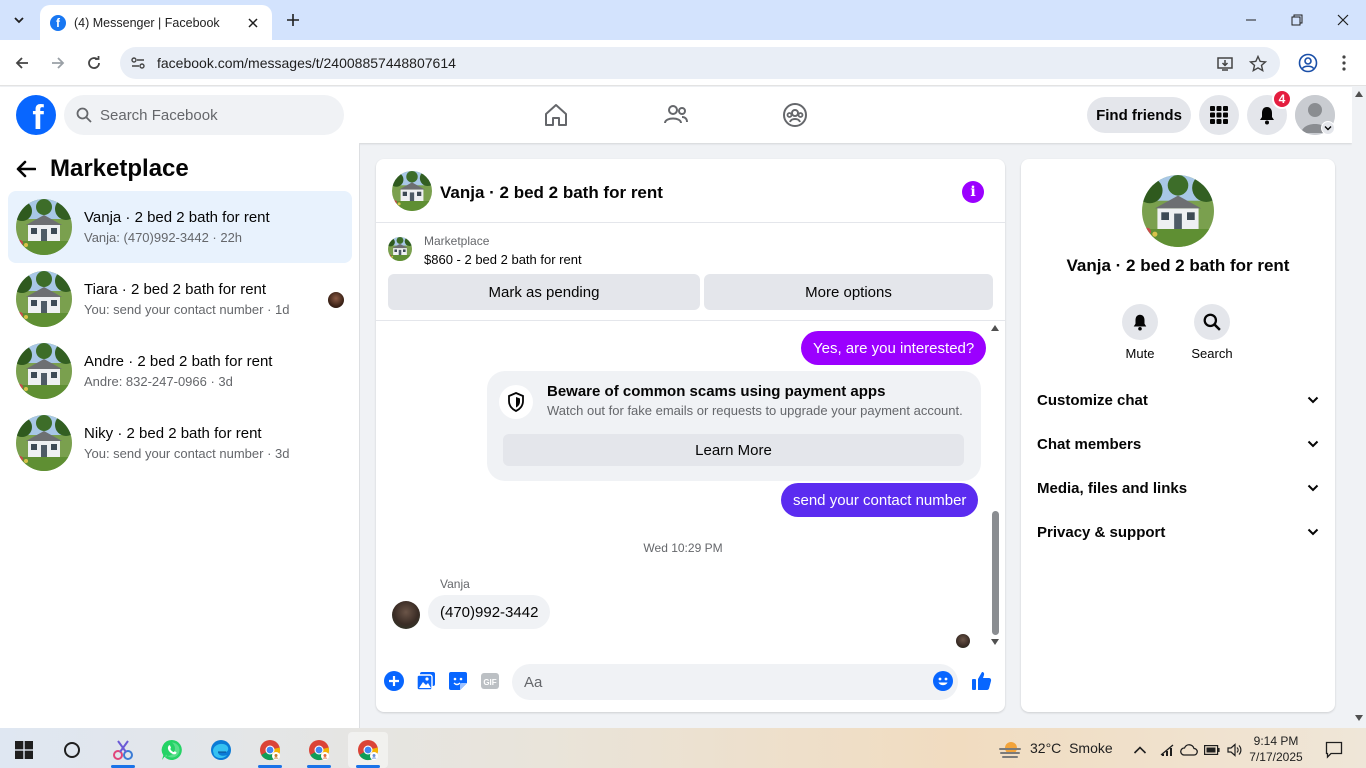 The image size is (1366, 768). What do you see at coordinates (221, 750) in the screenshot?
I see `taskbar-app-edge` at bounding box center [221, 750].